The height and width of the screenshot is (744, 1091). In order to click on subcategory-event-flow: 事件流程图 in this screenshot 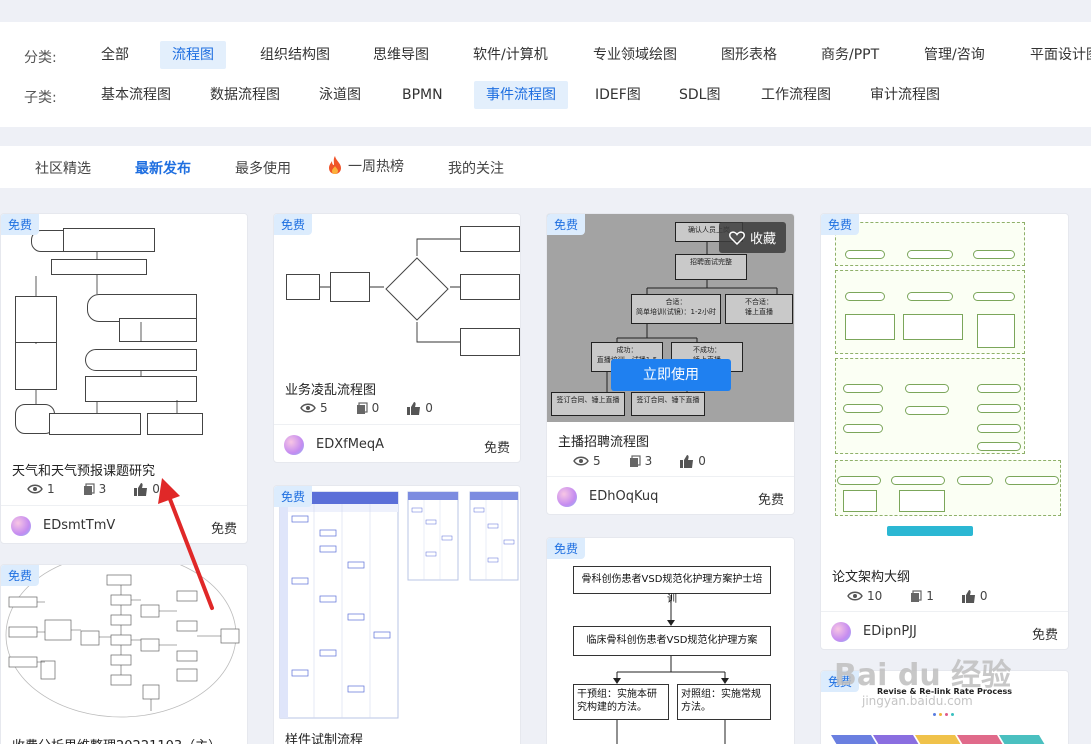, I will do `click(521, 95)`.